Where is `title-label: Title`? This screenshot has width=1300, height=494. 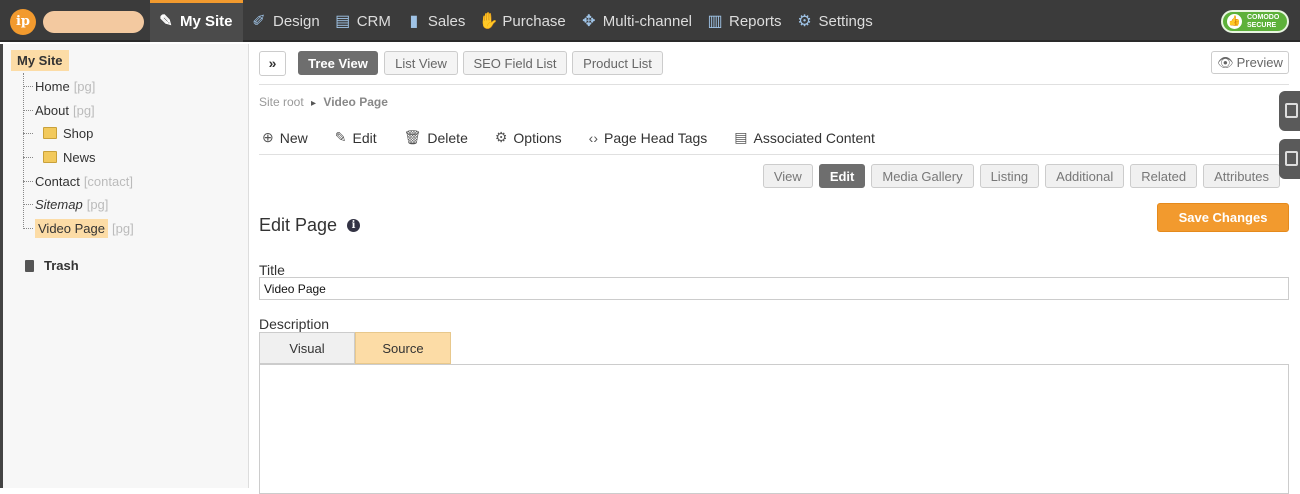 title-label: Title is located at coordinates (272, 270).